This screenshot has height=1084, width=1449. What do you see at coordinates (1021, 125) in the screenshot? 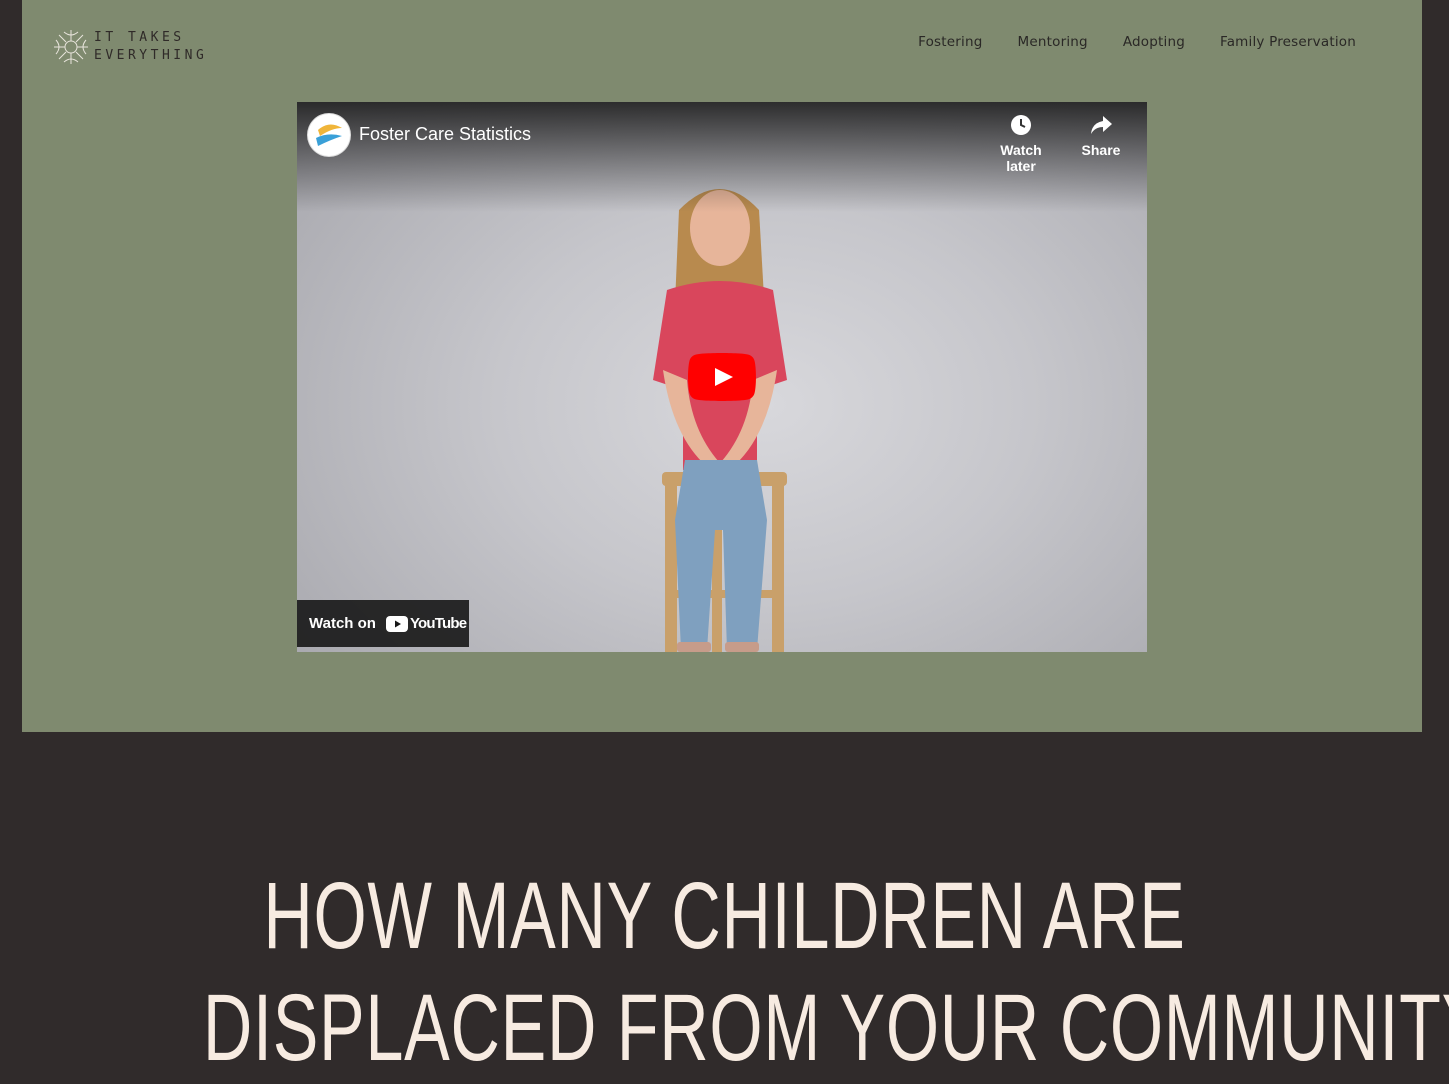
I see `clock-icon` at bounding box center [1021, 125].